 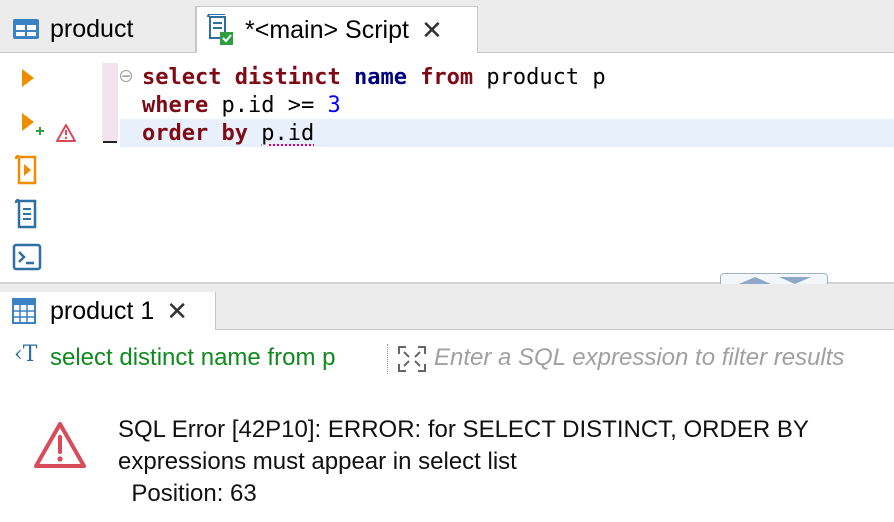 What do you see at coordinates (27, 257) in the screenshot?
I see `open-console-icon` at bounding box center [27, 257].